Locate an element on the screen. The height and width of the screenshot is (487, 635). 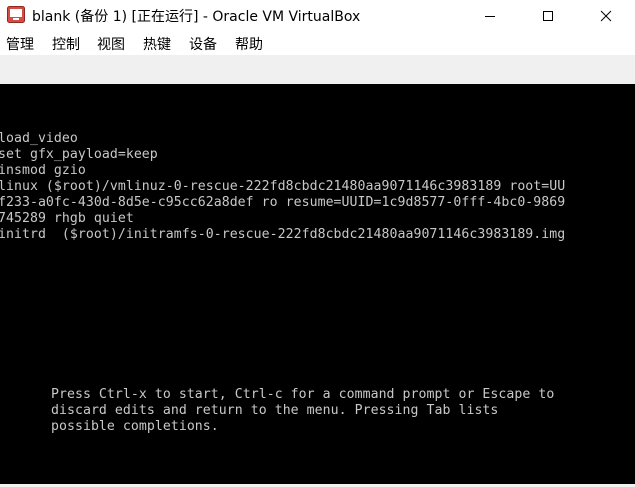
close-icon is located at coordinates (606, 15).